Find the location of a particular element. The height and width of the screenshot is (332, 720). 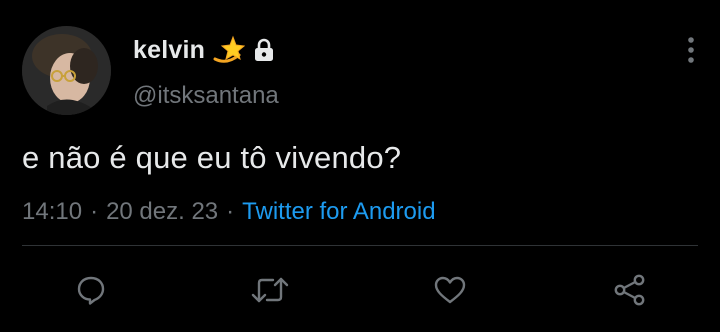

user-handle: @itsksantana is located at coordinates (206, 96).